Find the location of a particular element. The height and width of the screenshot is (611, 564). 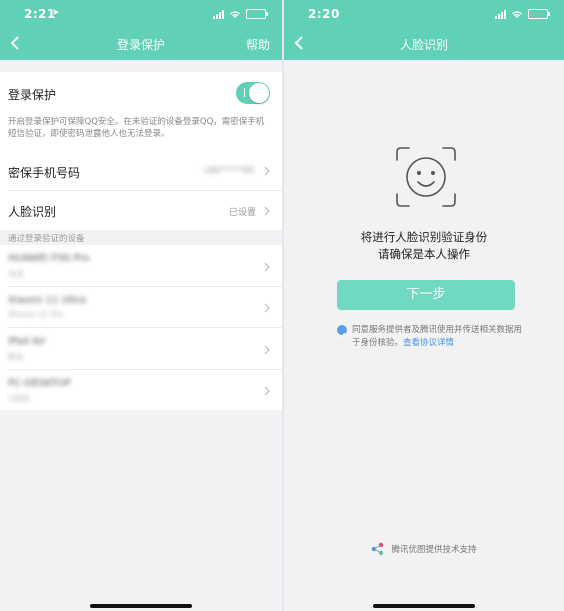

phone-number-value: 186*****88 is located at coordinates (228, 171).